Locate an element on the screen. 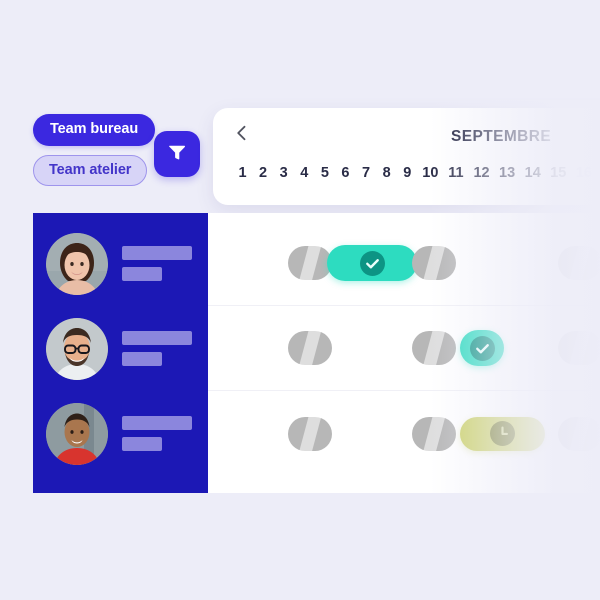  calendar-day-10: 10 is located at coordinates (430, 173).